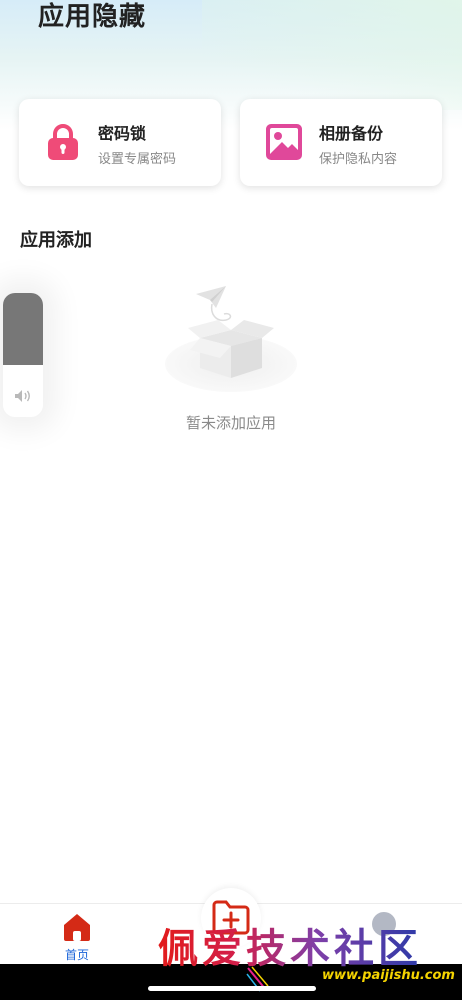 Image resolution: width=462 pixels, height=1000 pixels. I want to click on lock-icon, so click(63, 142).